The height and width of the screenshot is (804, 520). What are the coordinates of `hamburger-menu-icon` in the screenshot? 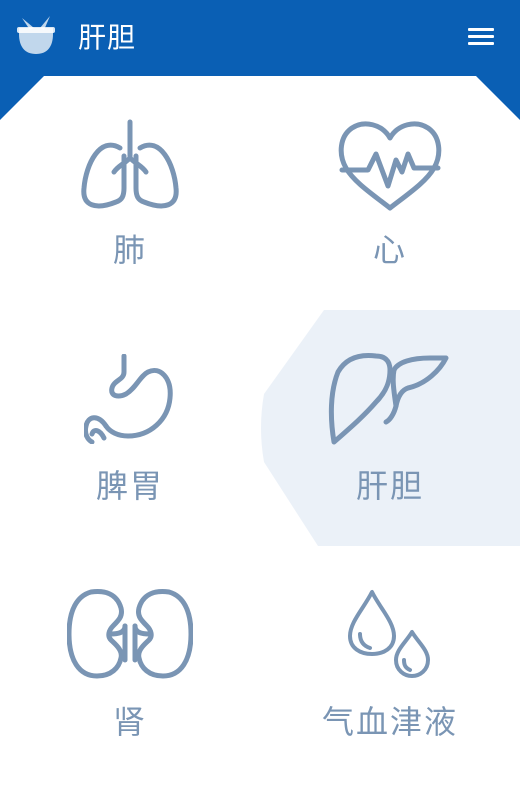 It's located at (481, 37).